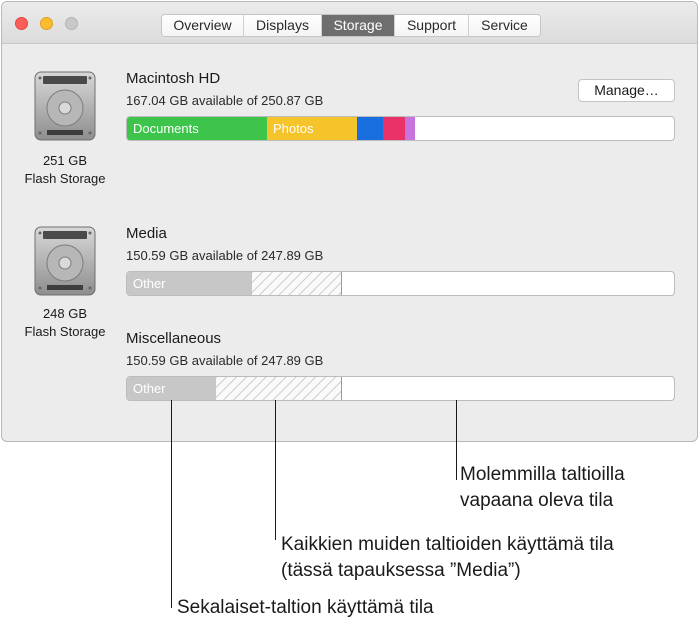  I want to click on close-button, so click(21, 23).